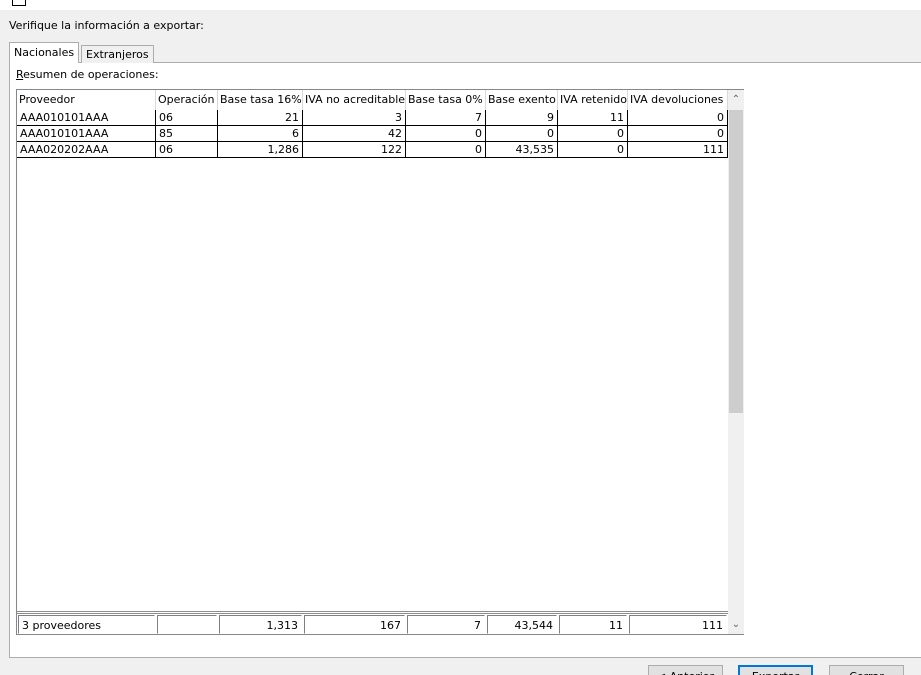  I want to click on table-cell: 42, so click(354, 134).